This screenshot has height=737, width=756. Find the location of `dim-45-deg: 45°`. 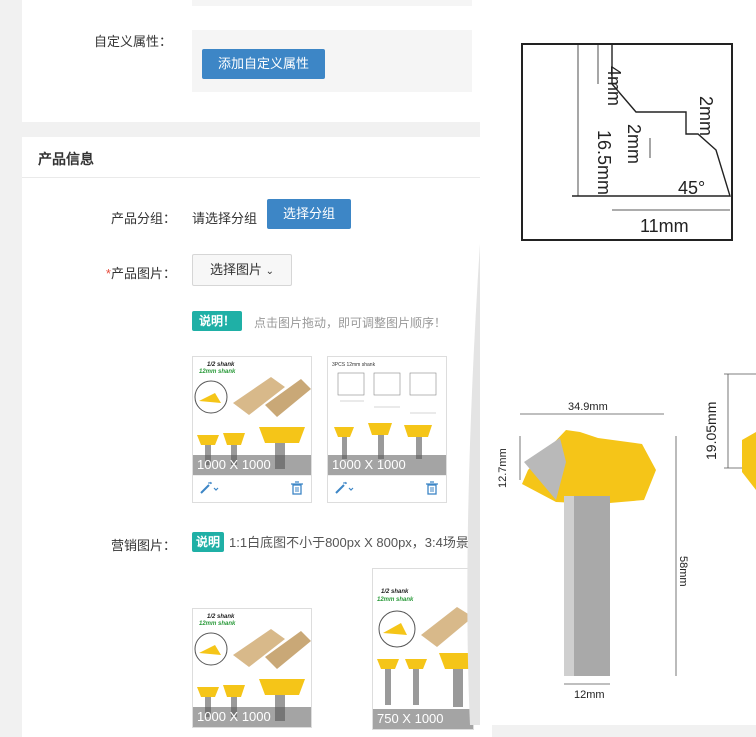

dim-45-deg: 45° is located at coordinates (691, 188).